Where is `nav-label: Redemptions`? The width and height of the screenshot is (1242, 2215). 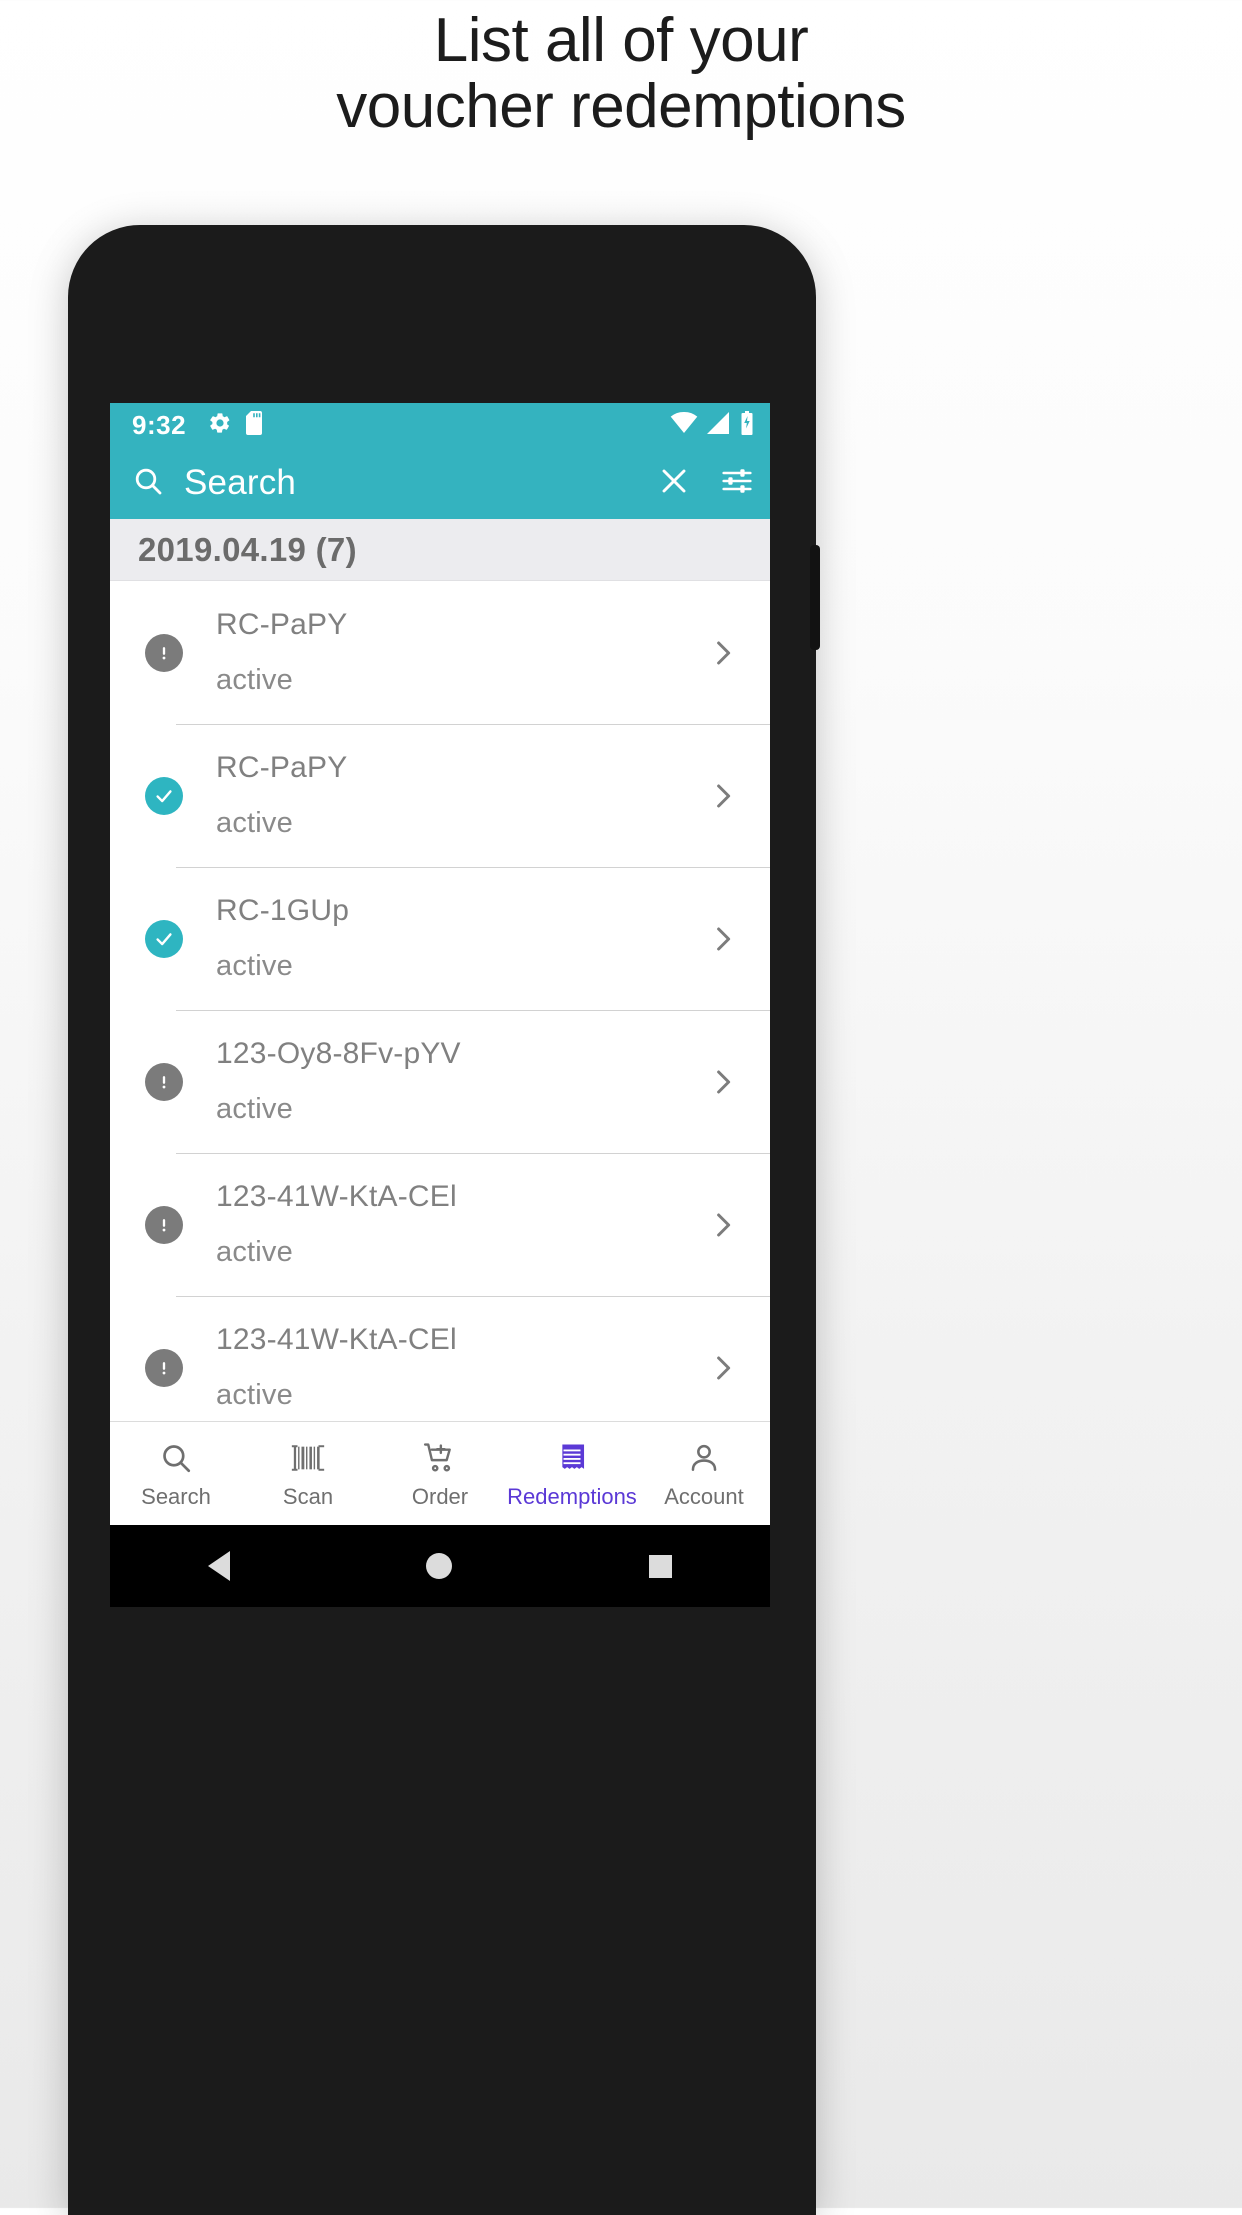
nav-label: Redemptions is located at coordinates (572, 1496).